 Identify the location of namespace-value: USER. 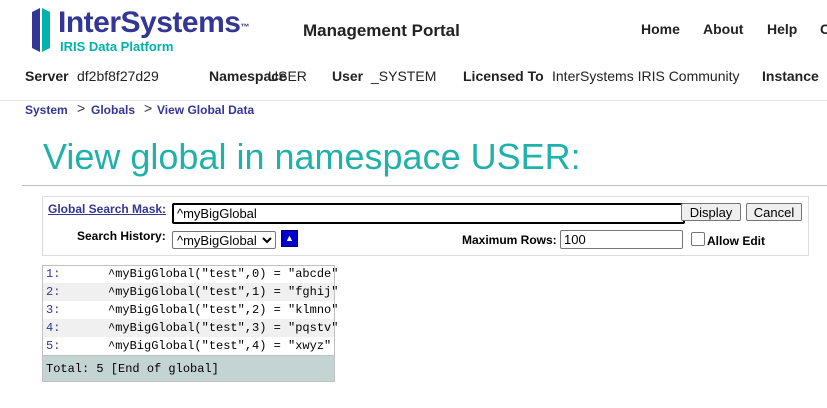
(287, 76).